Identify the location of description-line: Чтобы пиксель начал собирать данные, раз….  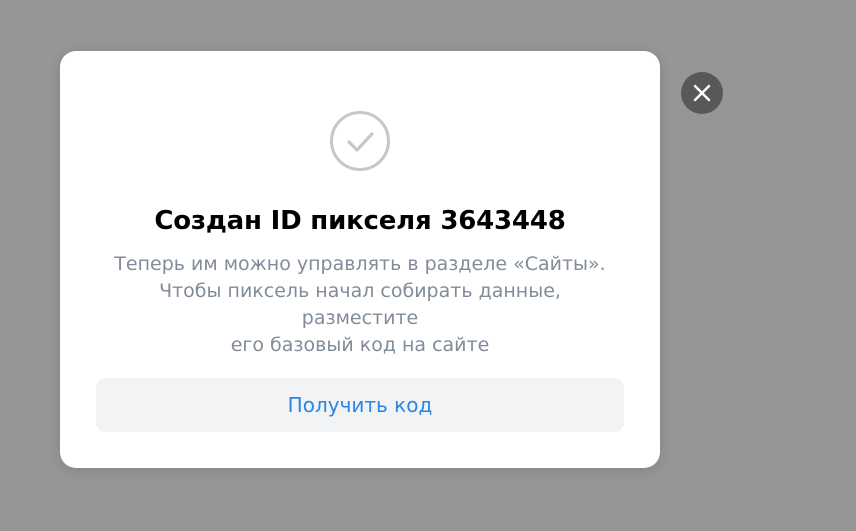
(360, 304).